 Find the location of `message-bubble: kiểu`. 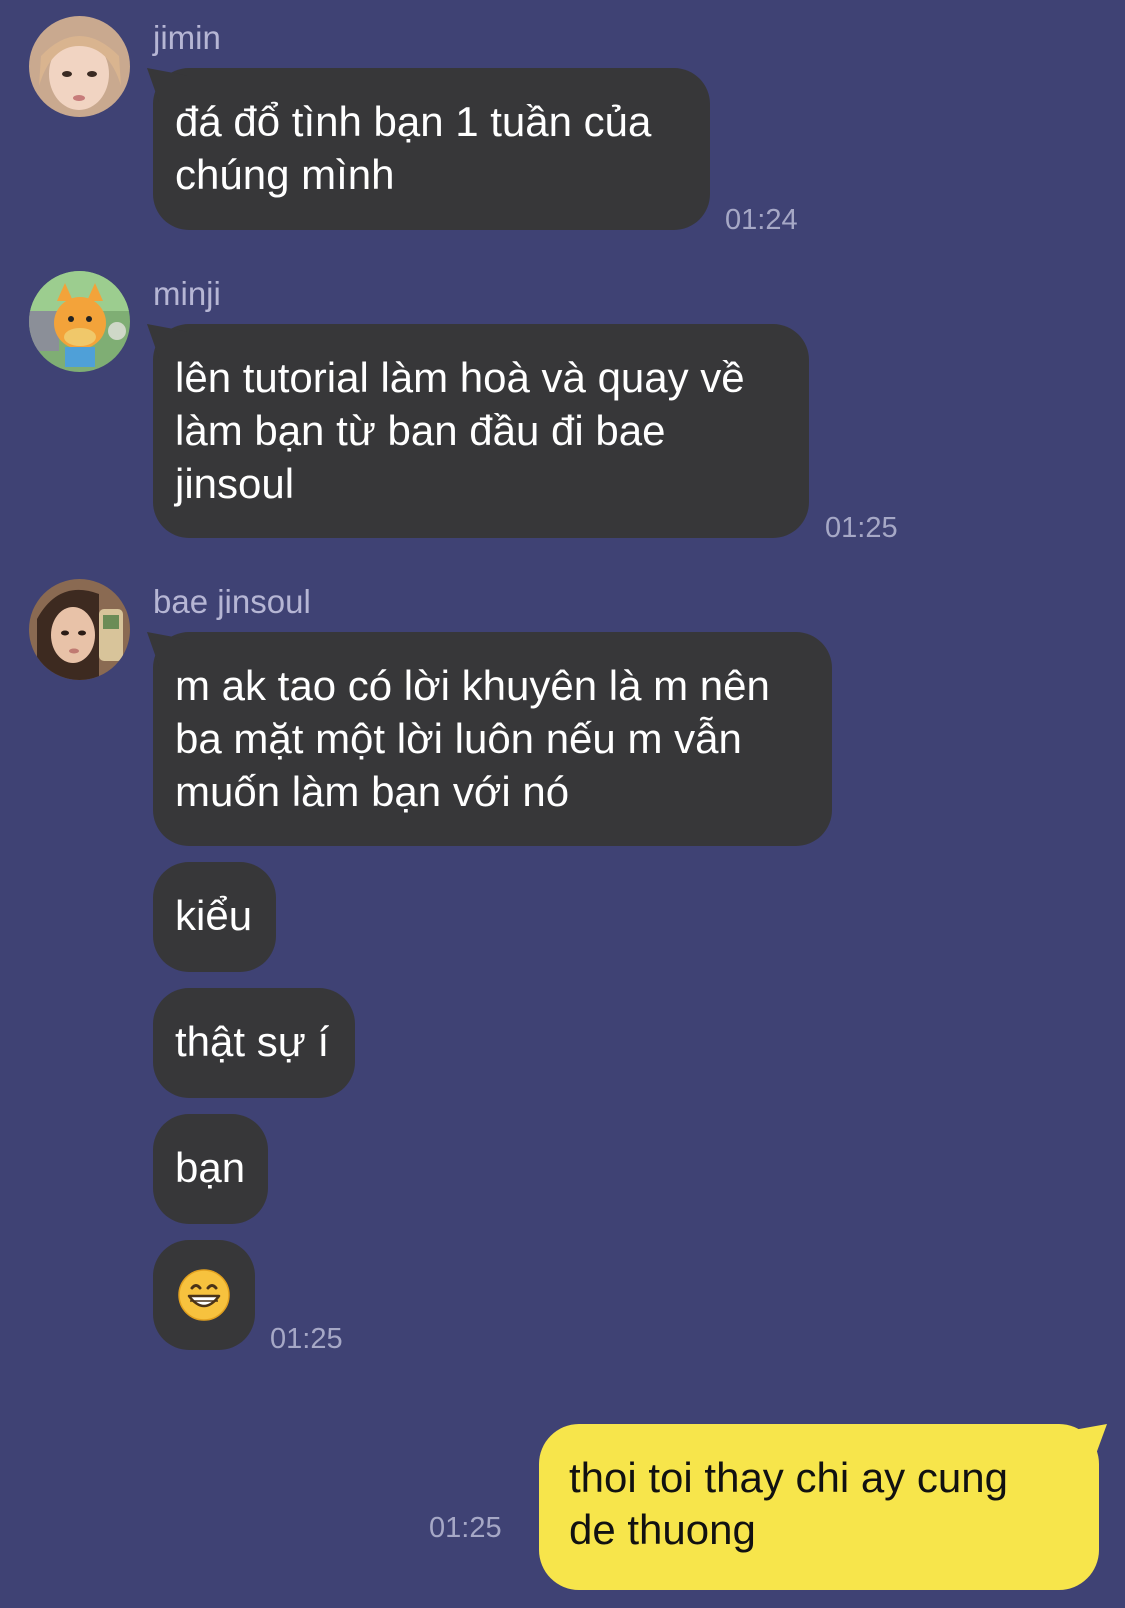

message-bubble: kiểu is located at coordinates (214, 917).